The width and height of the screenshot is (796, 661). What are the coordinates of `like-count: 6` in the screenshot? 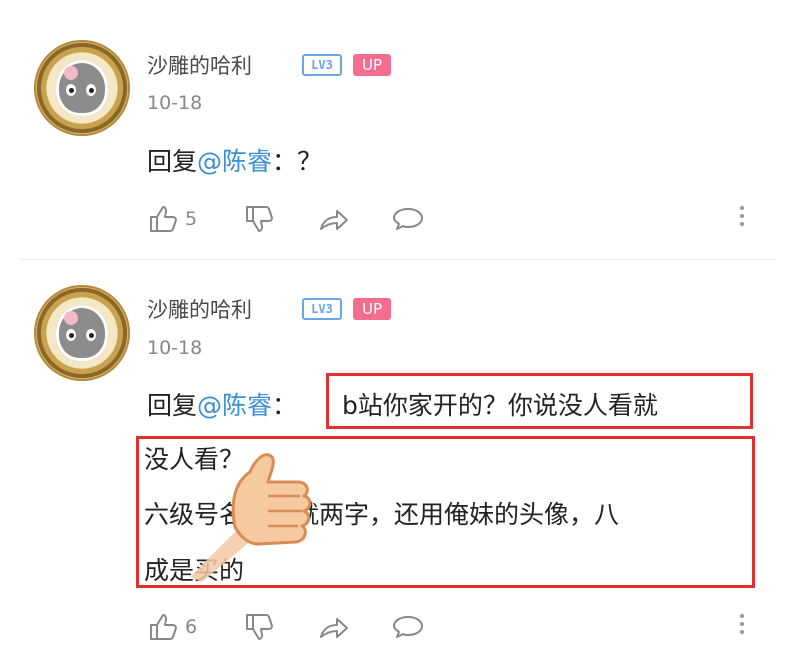 It's located at (191, 627).